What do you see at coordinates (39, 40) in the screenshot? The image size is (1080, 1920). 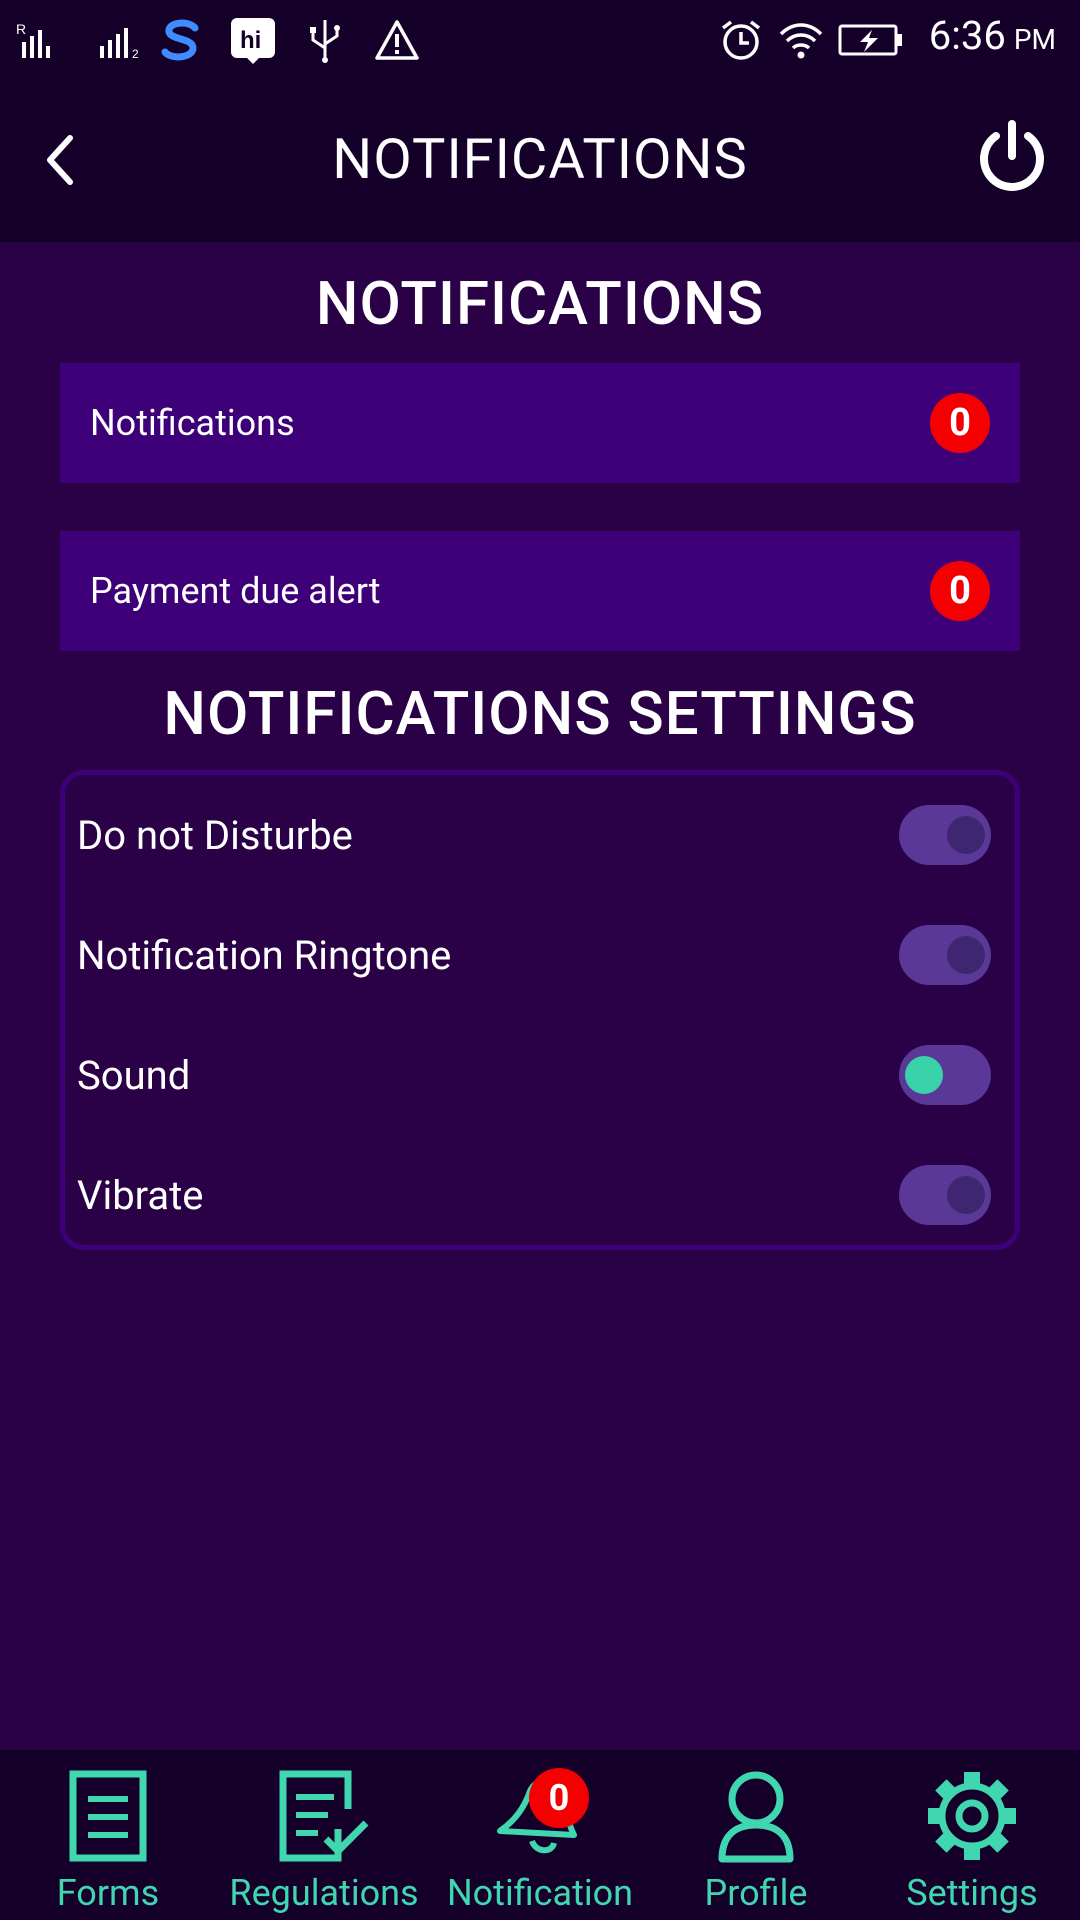 I see `signal-r-icon: R` at bounding box center [39, 40].